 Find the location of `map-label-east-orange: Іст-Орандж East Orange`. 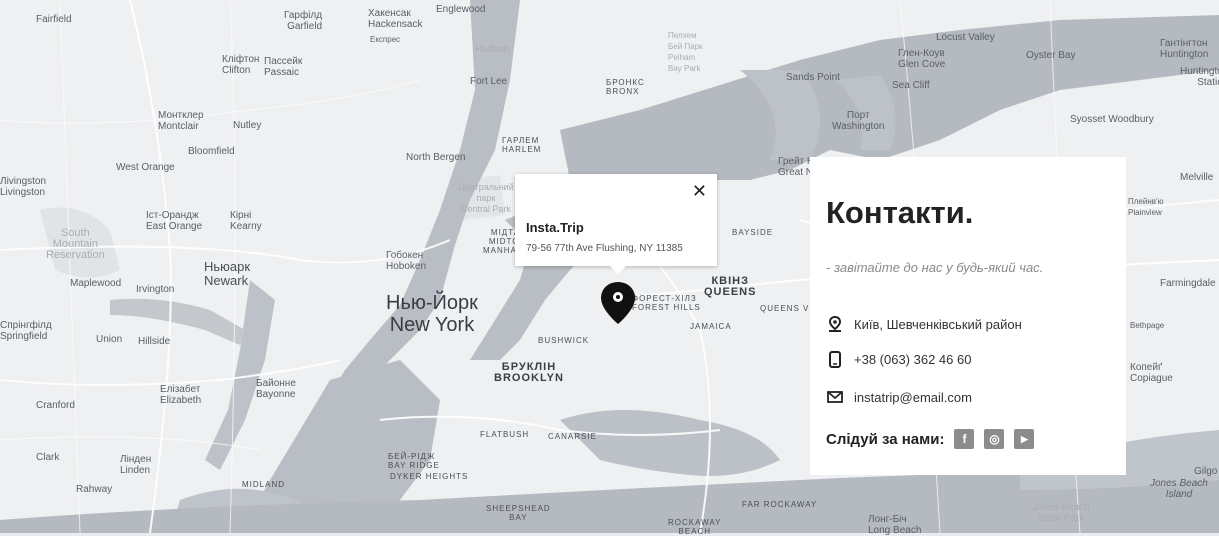

map-label-east-orange: Іст-Орандж East Orange is located at coordinates (174, 221).